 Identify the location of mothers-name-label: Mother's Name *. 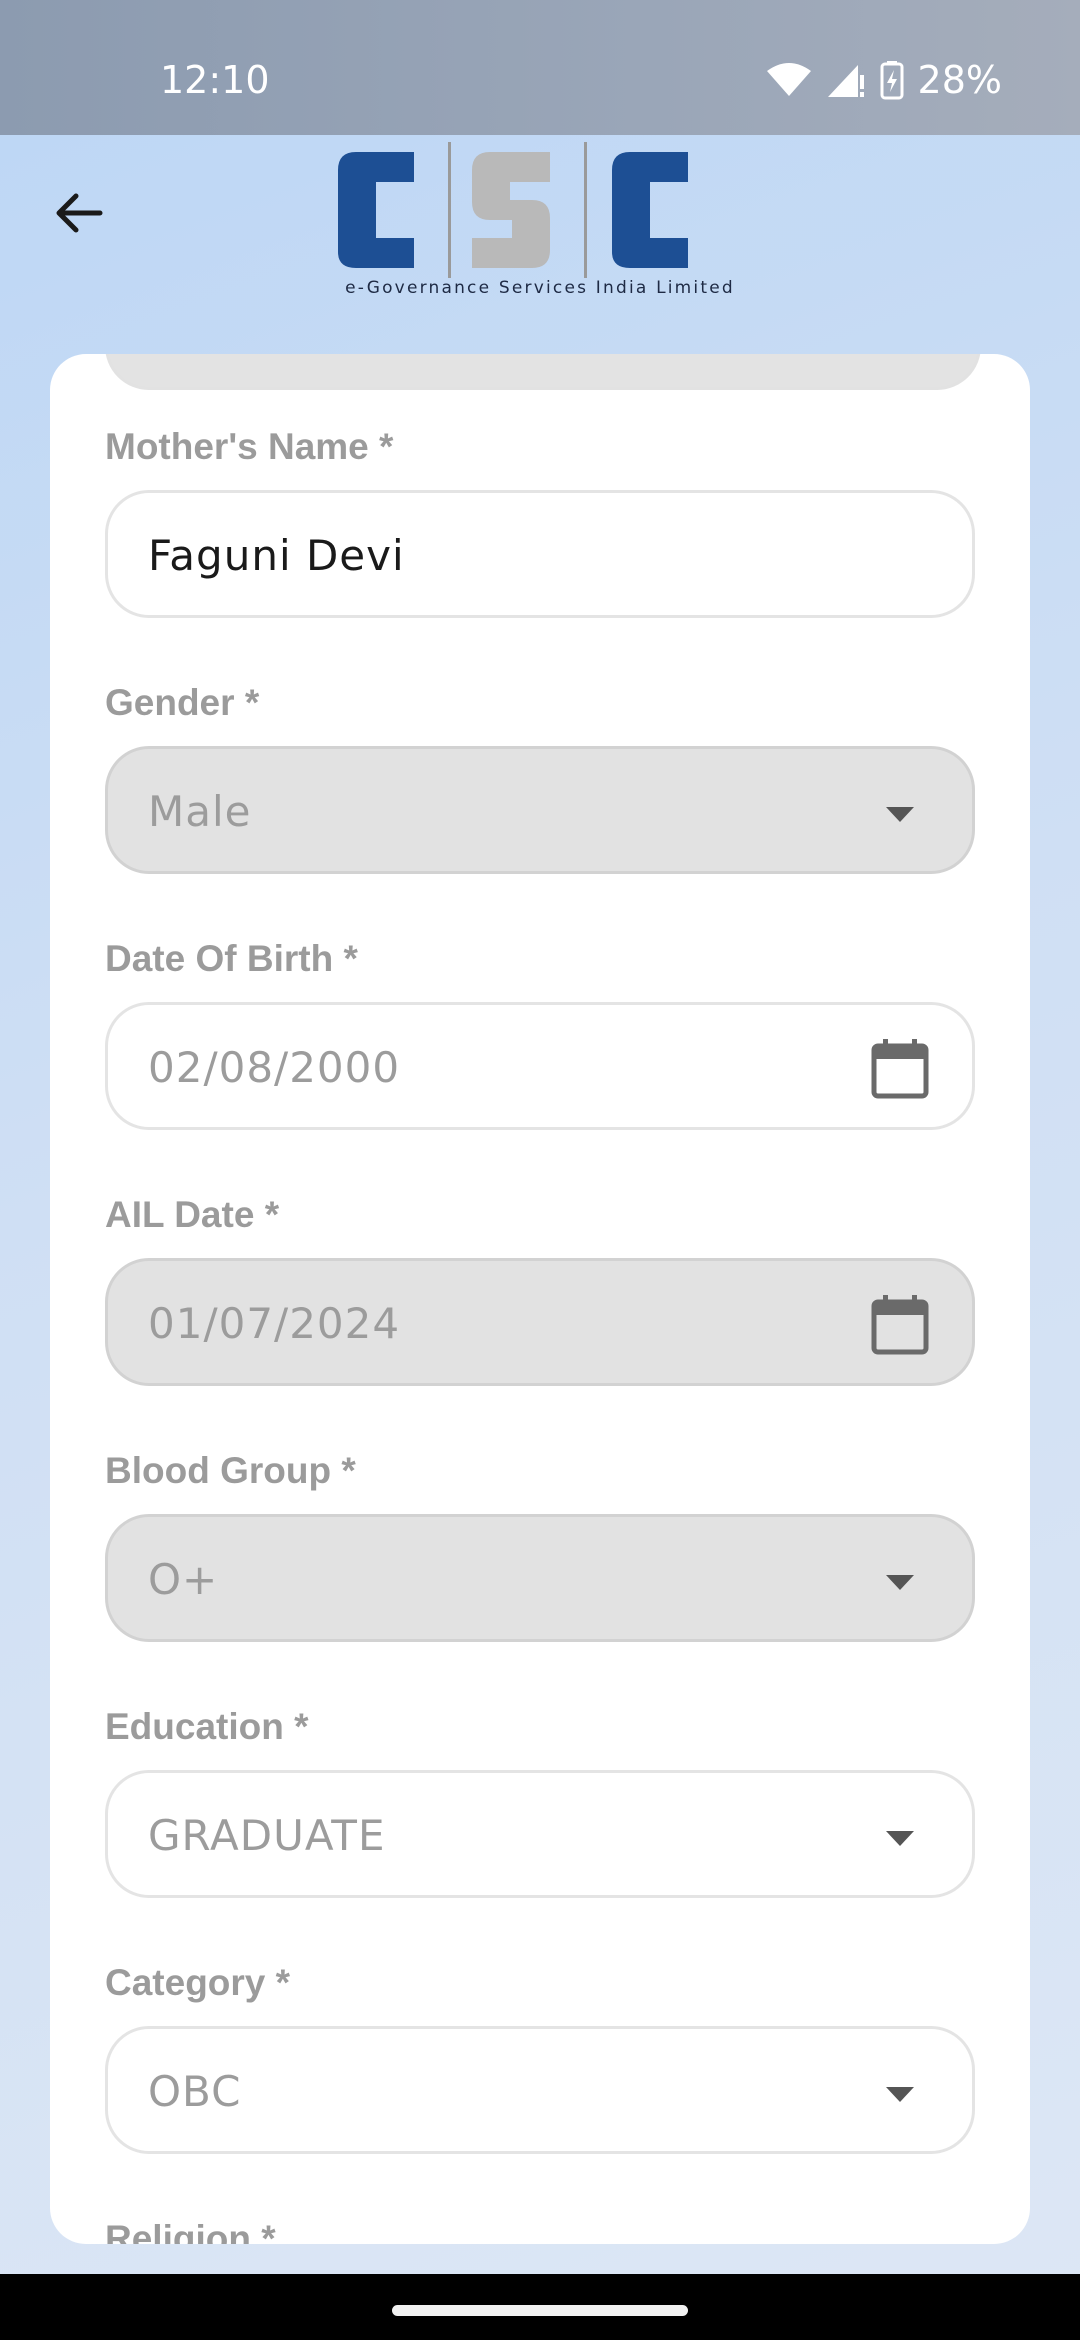
(249, 446).